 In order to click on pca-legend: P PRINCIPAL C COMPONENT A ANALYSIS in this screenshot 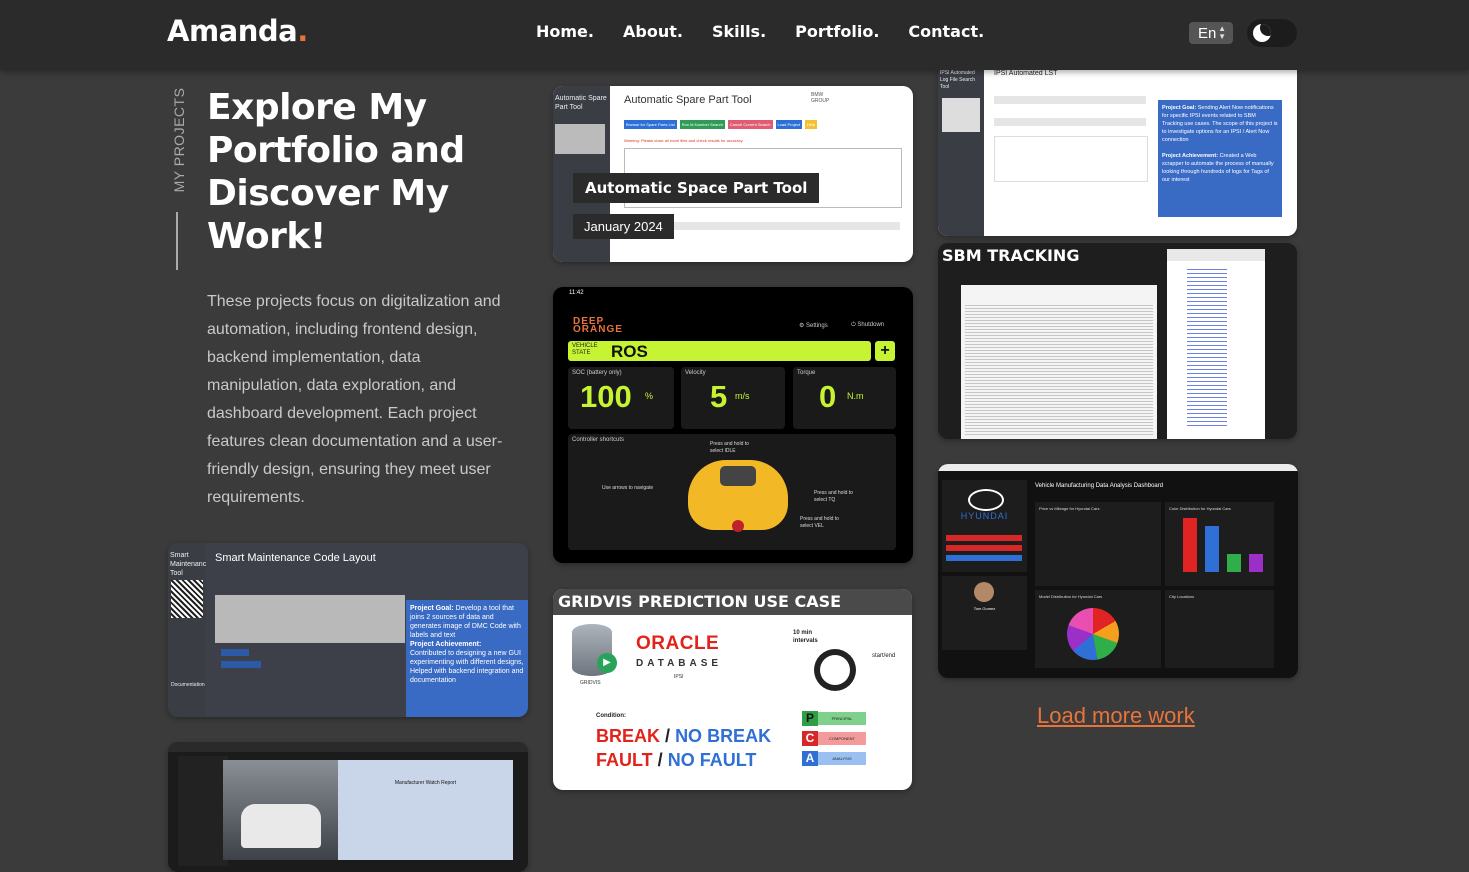, I will do `click(834, 738)`.